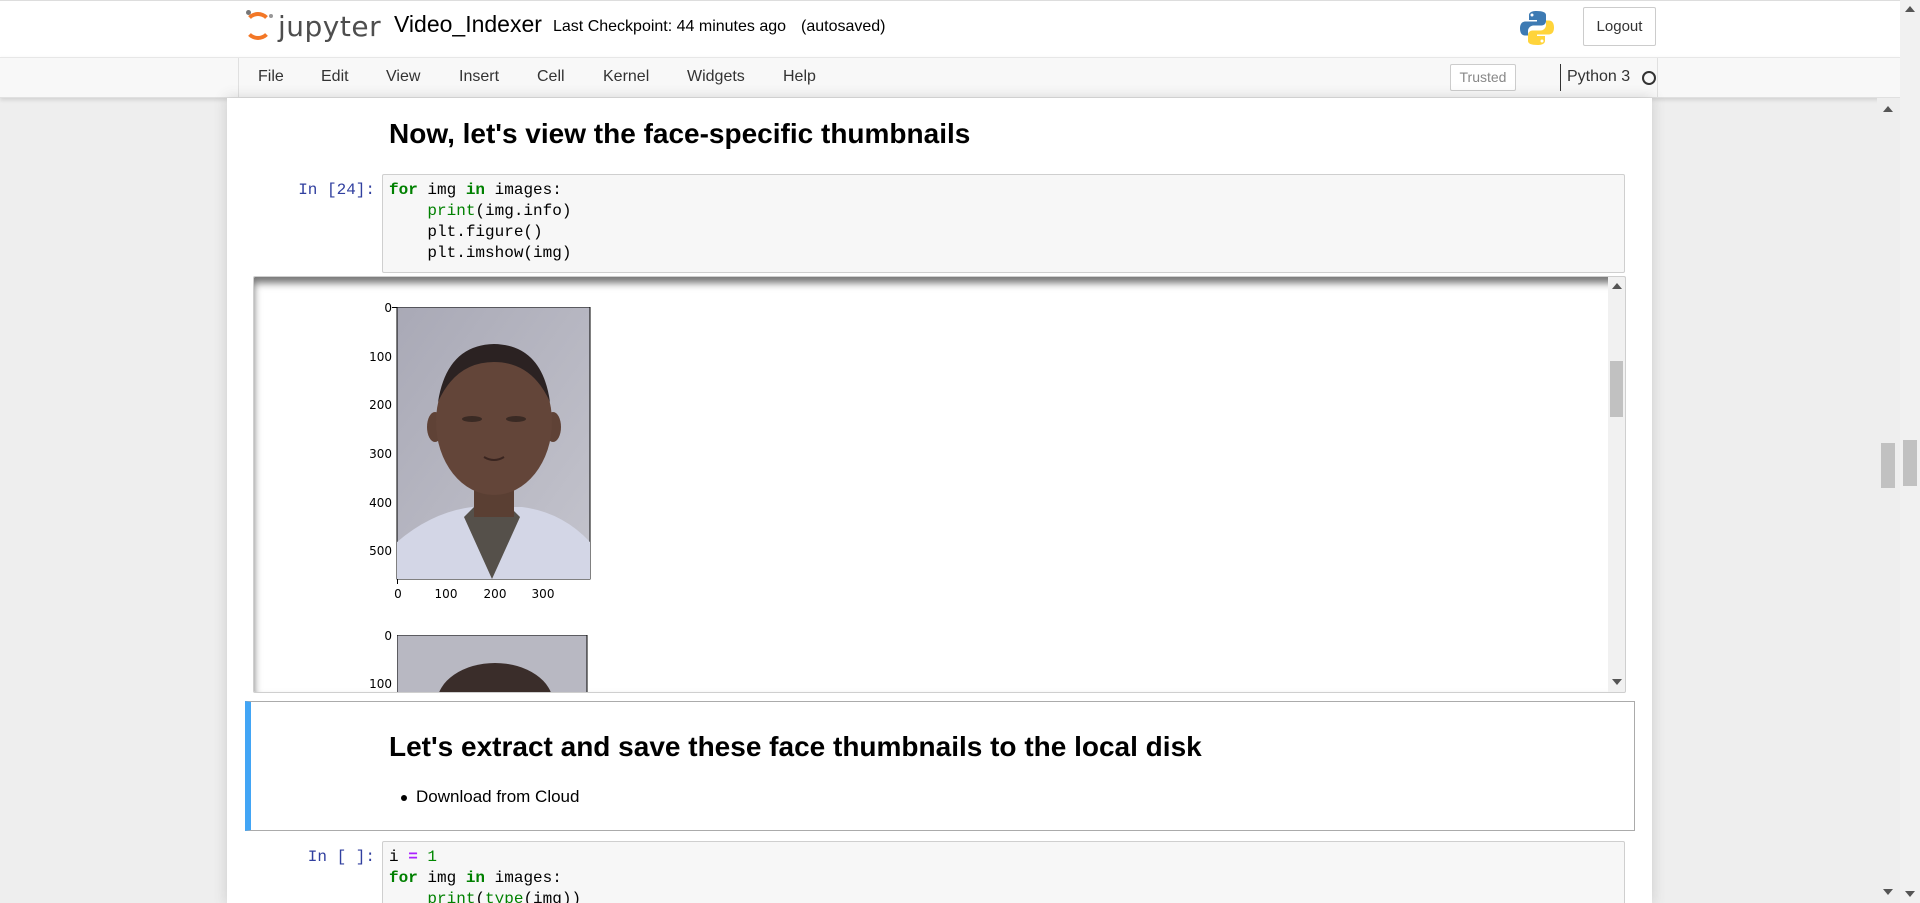 This screenshot has height=903, width=1920. I want to click on y-tick-mark, so click(394, 307).